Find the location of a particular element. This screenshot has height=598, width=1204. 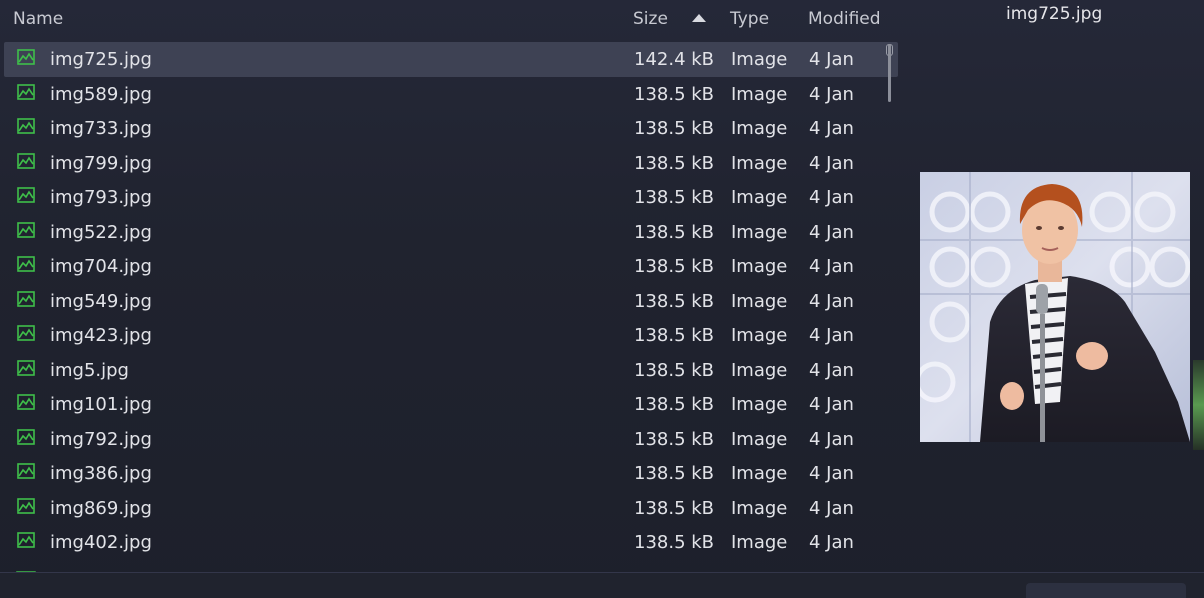

file-row: img869.jpg 138.5 kB Image 4 Jan is located at coordinates (451, 508).